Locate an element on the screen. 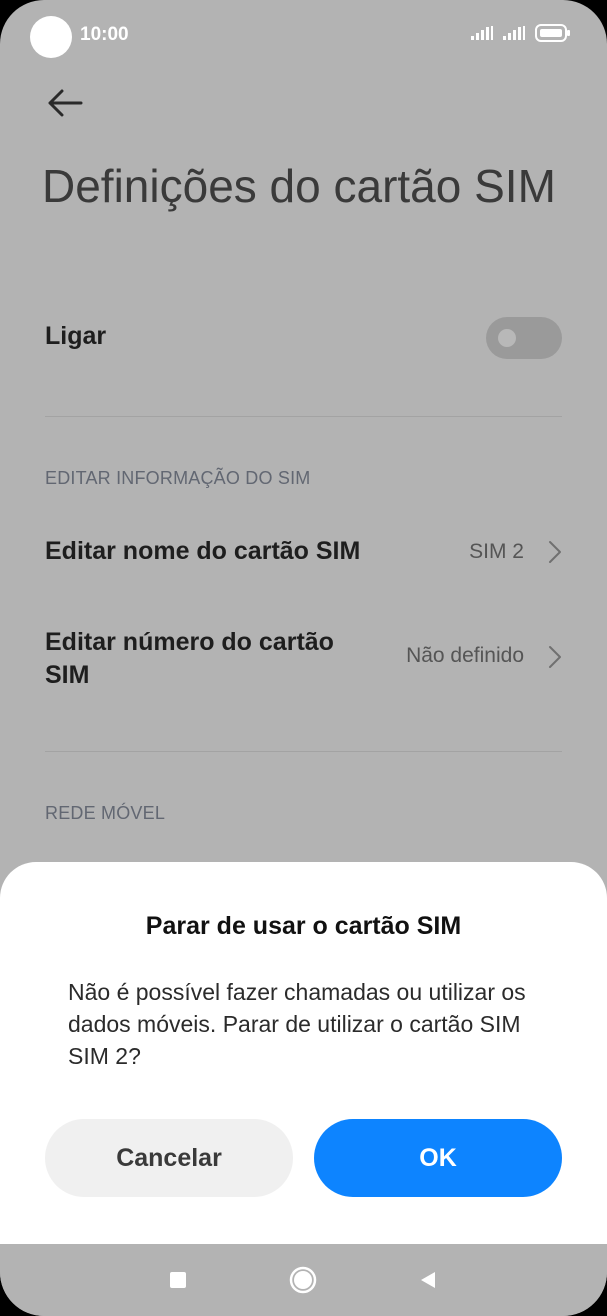 Image resolution: width=607 pixels, height=1316 pixels. ok-button: OK is located at coordinates (438, 1158).